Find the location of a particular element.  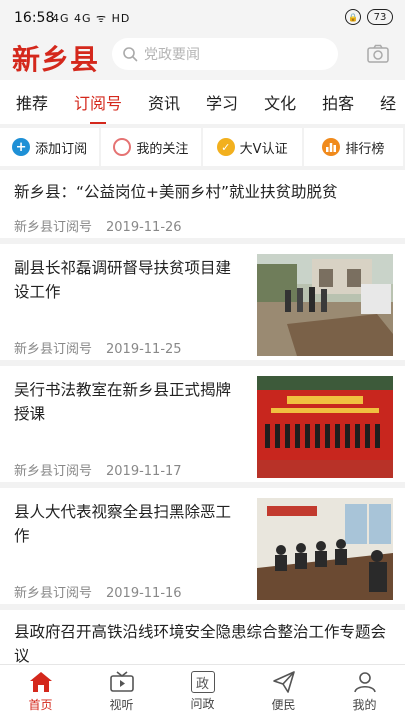

nav-home: 首页 is located at coordinates (40, 692).